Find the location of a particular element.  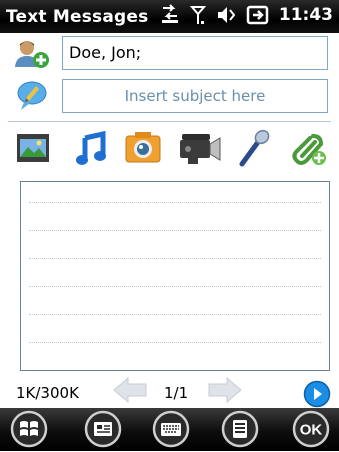

menu-icon is located at coordinates (240, 431).